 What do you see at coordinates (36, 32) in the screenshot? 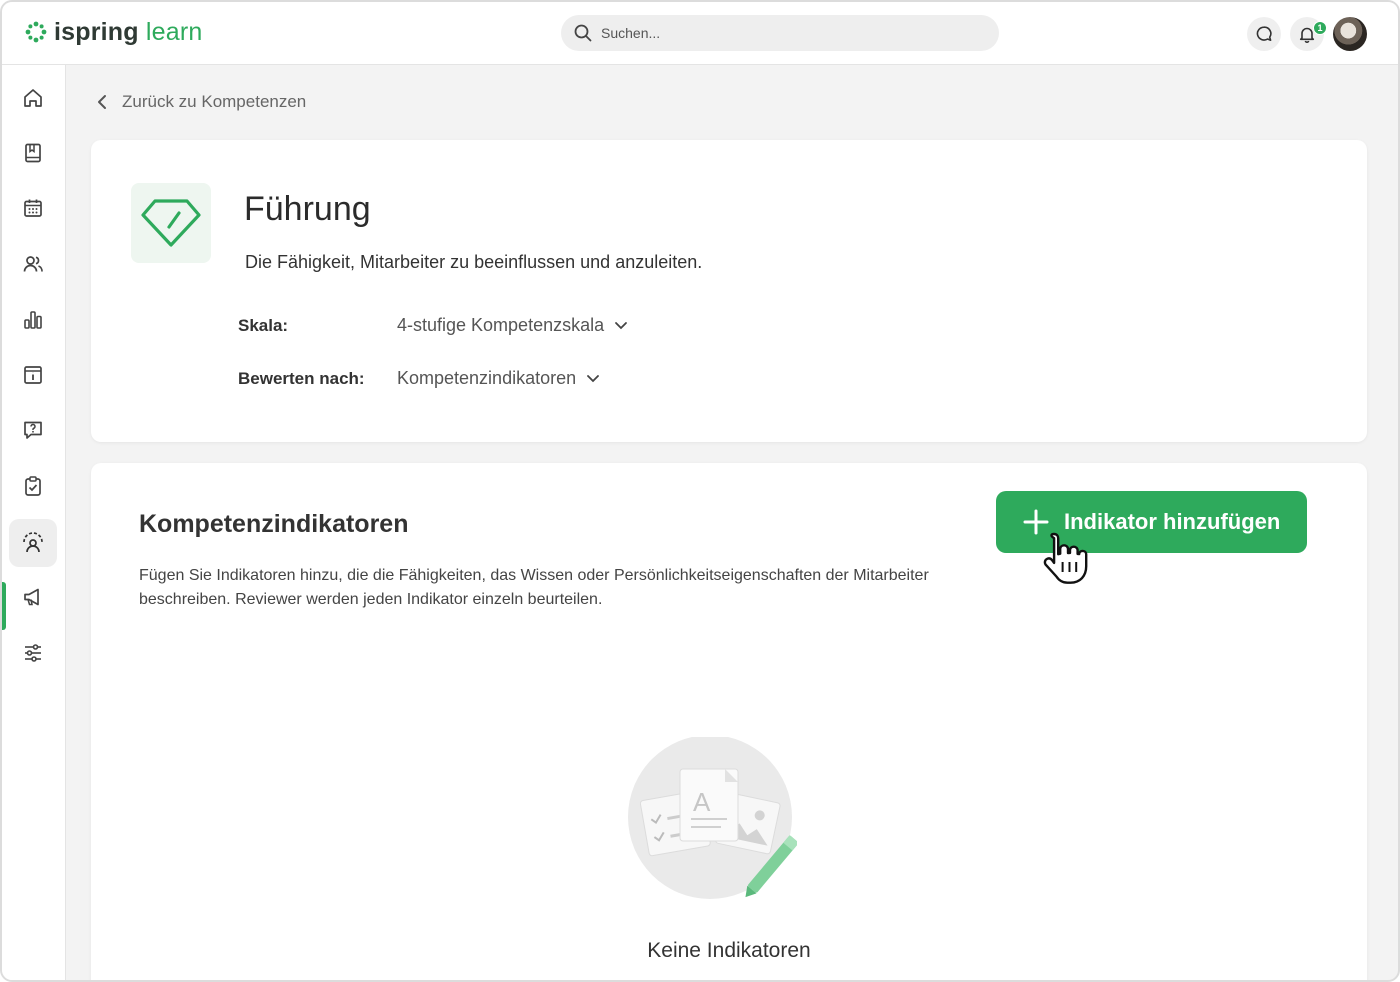
I see `logo-icon` at bounding box center [36, 32].